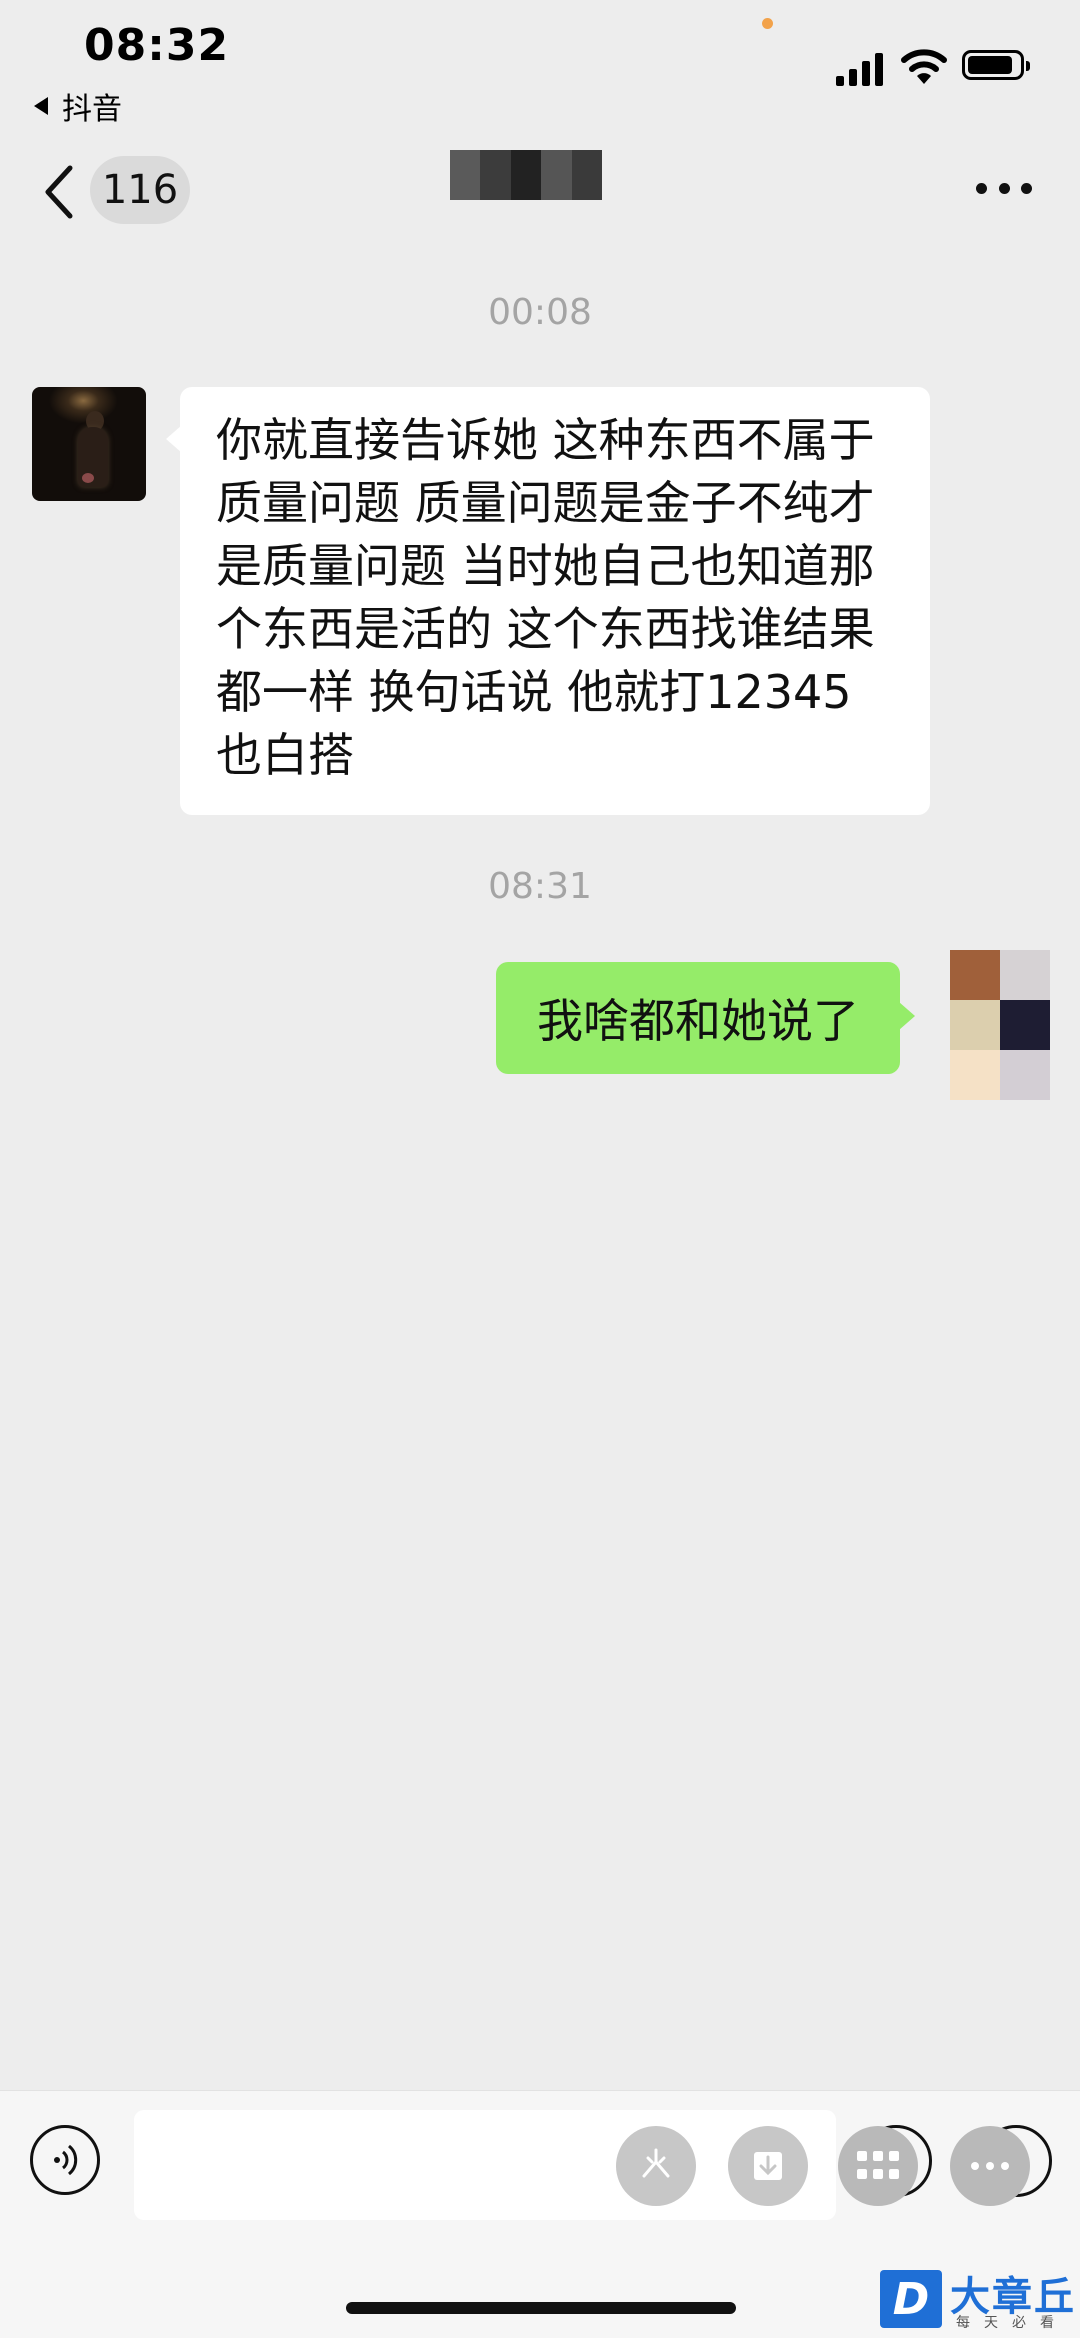 The height and width of the screenshot is (2338, 1080). I want to click on privacy-indicator-dot, so click(767, 23).